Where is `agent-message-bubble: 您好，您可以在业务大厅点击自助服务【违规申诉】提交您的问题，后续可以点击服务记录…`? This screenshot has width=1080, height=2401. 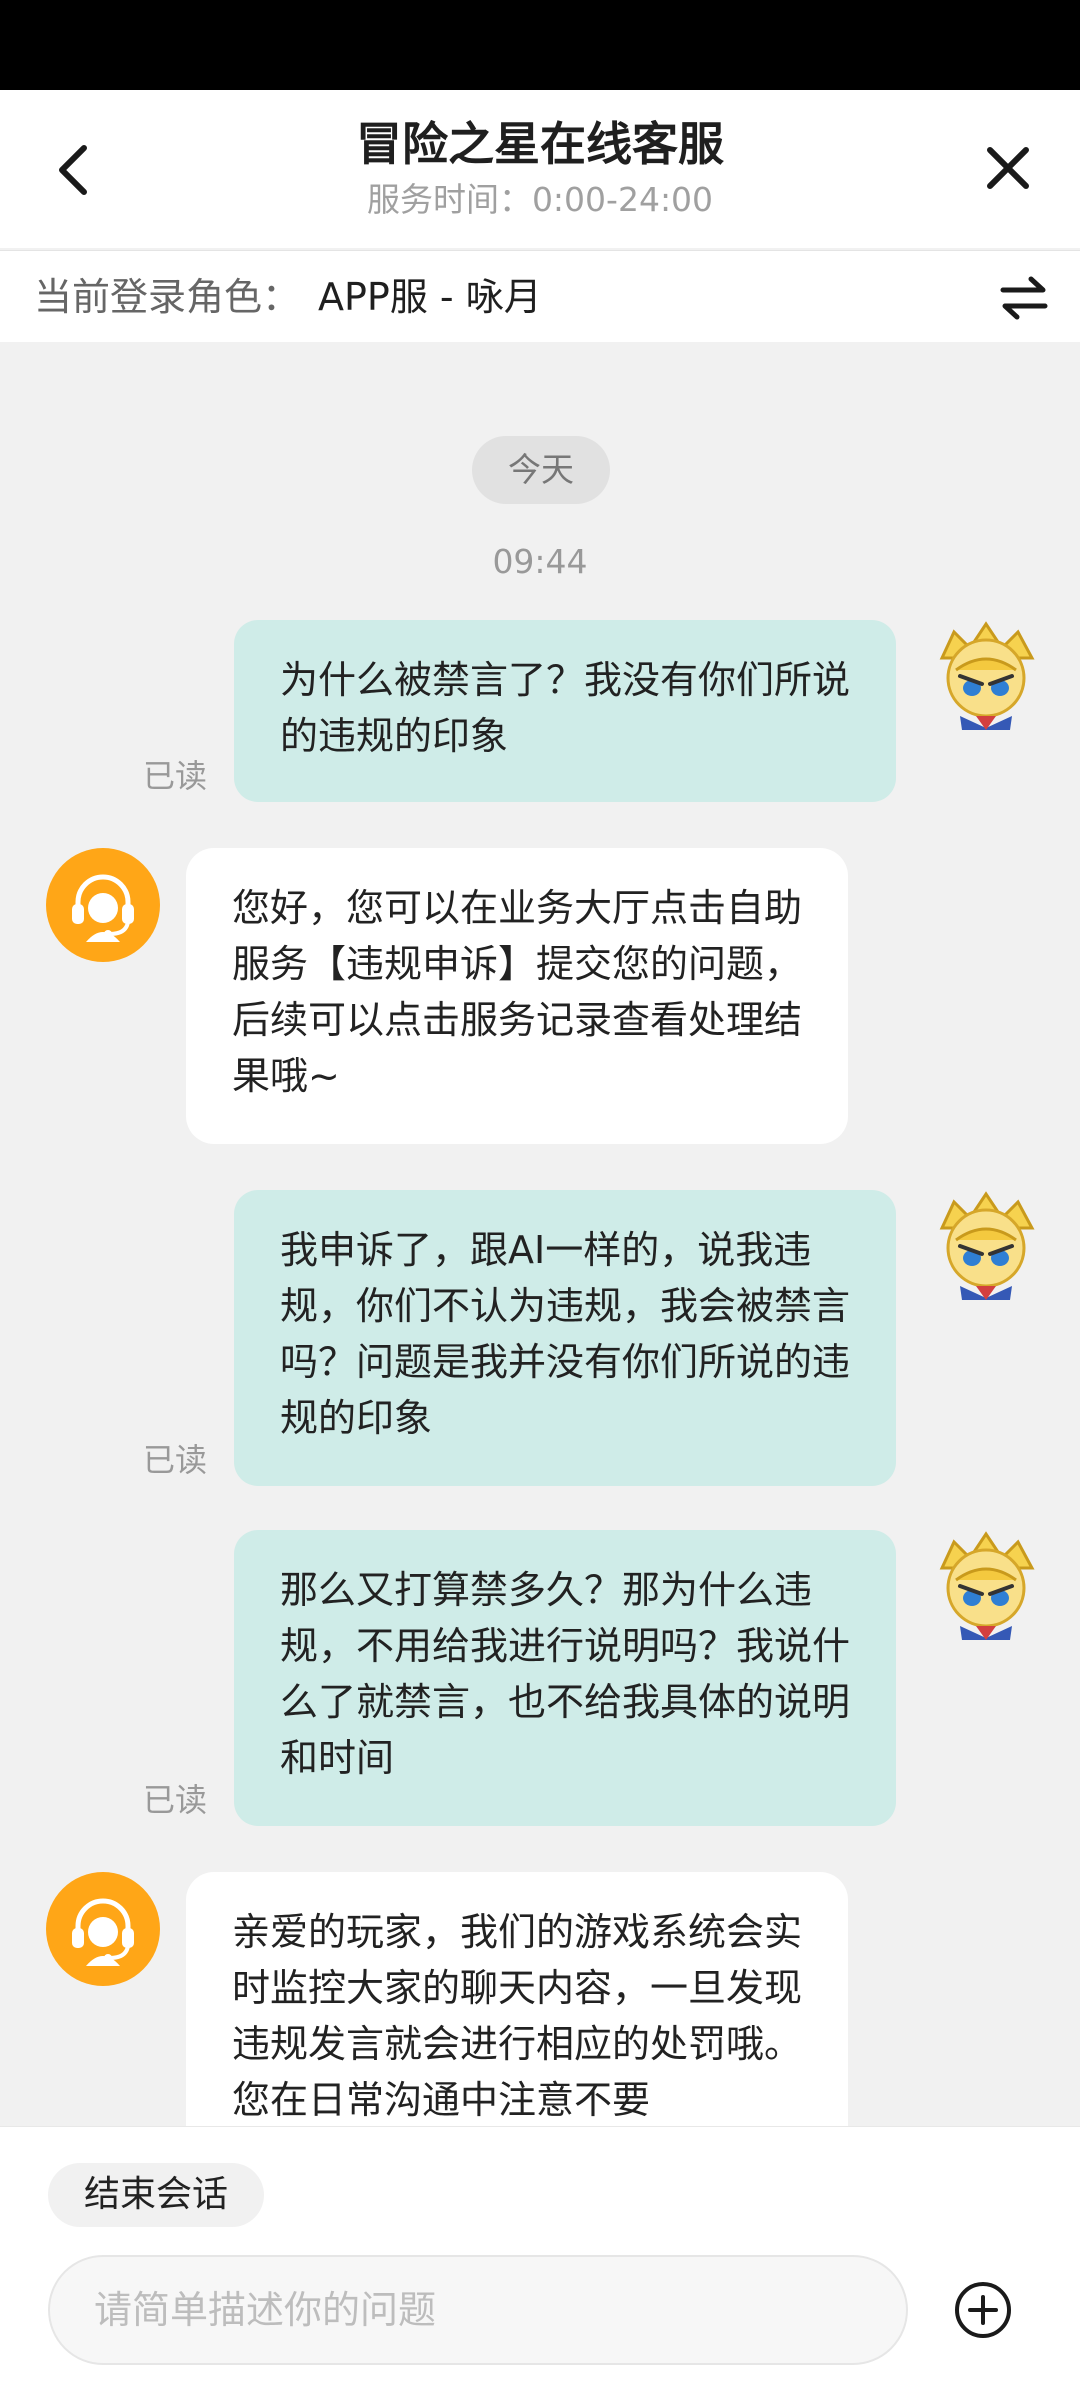
agent-message-bubble: 您好，您可以在业务大厅点击自助服务【违规申诉】提交您的问题，后续可以点击服务记录… is located at coordinates (517, 996).